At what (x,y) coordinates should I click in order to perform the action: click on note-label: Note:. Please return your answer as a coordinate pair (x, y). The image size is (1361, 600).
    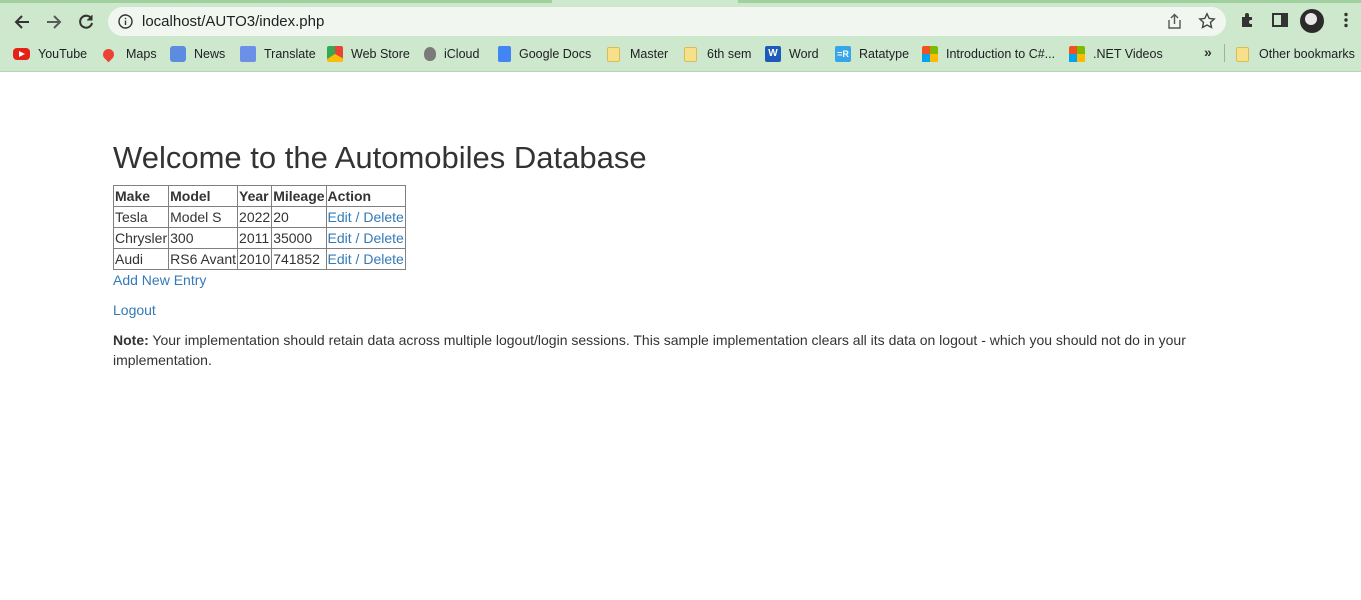
    Looking at the image, I should click on (131, 340).